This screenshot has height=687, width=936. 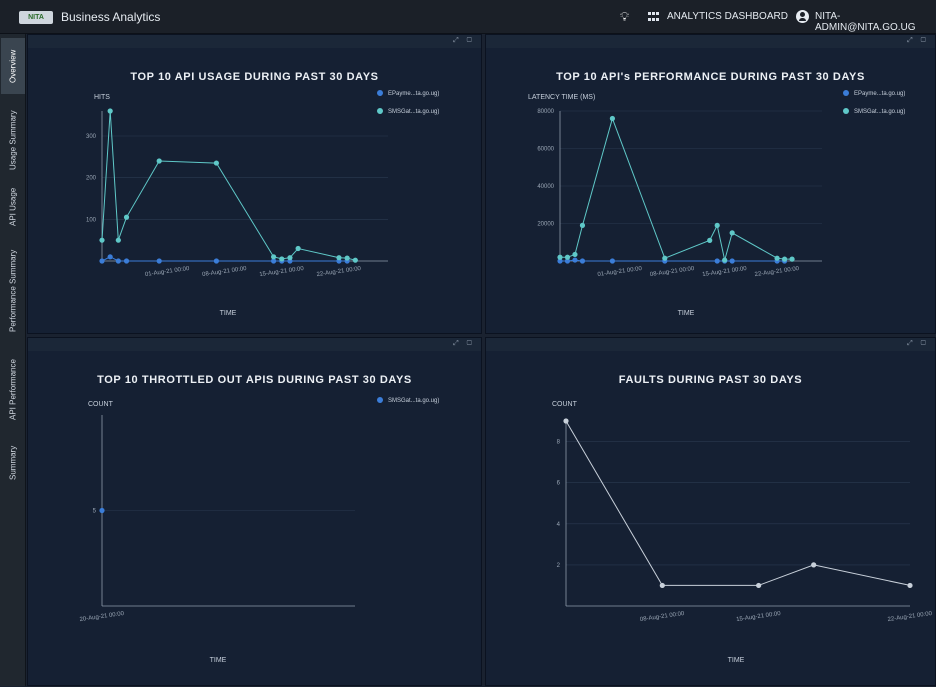 What do you see at coordinates (561, 97) in the screenshot?
I see `y-axis-title: LATENCY TIME (MS)` at bounding box center [561, 97].